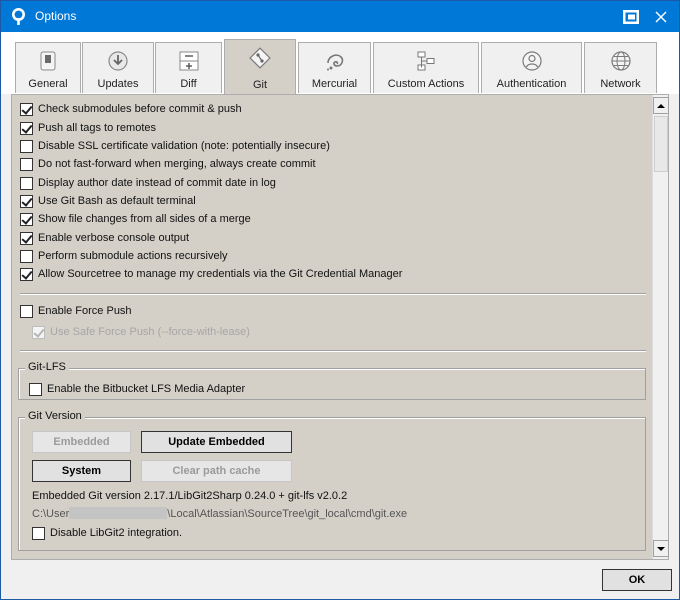  I want to click on group-title: Git-LFS, so click(47, 367).